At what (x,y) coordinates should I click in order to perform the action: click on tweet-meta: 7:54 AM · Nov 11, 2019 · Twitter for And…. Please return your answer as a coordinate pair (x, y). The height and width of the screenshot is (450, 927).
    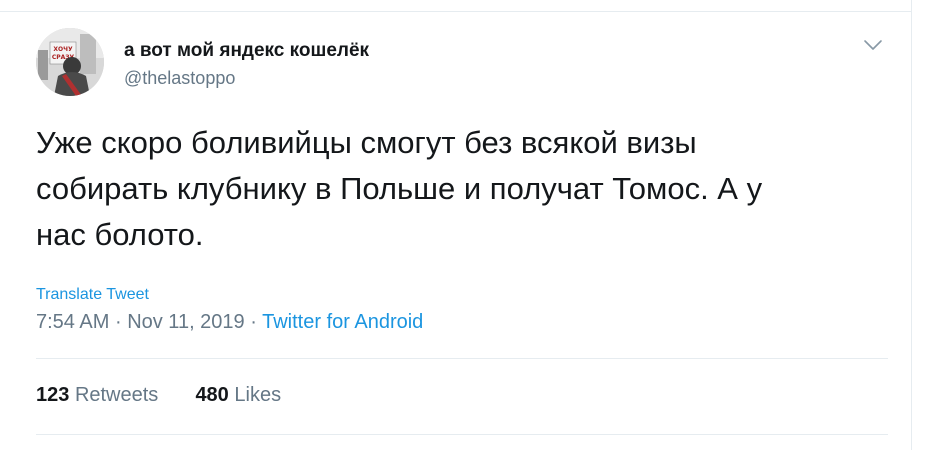
    Looking at the image, I should click on (229, 322).